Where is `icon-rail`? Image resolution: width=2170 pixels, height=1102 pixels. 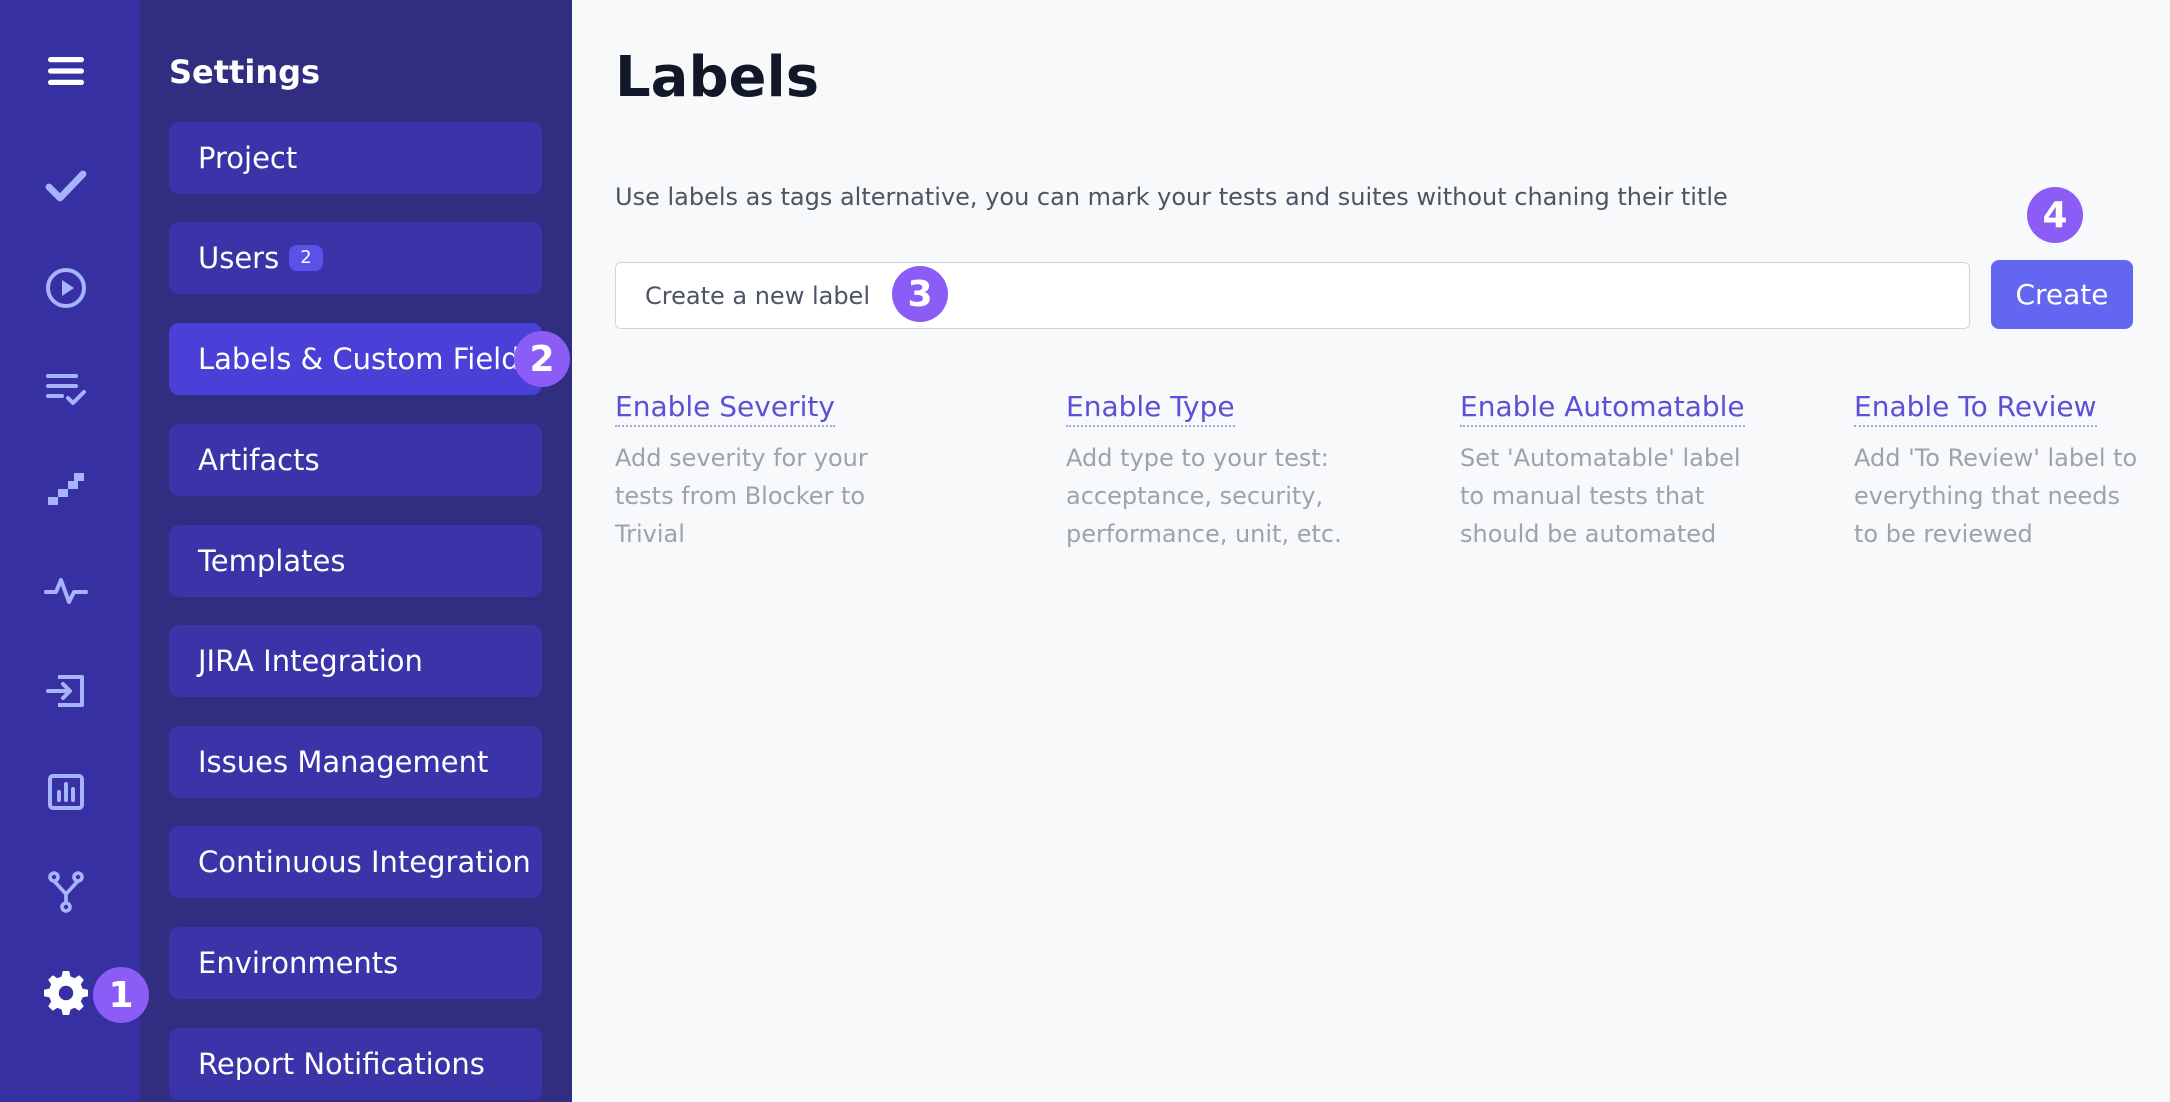
icon-rail is located at coordinates (70, 551).